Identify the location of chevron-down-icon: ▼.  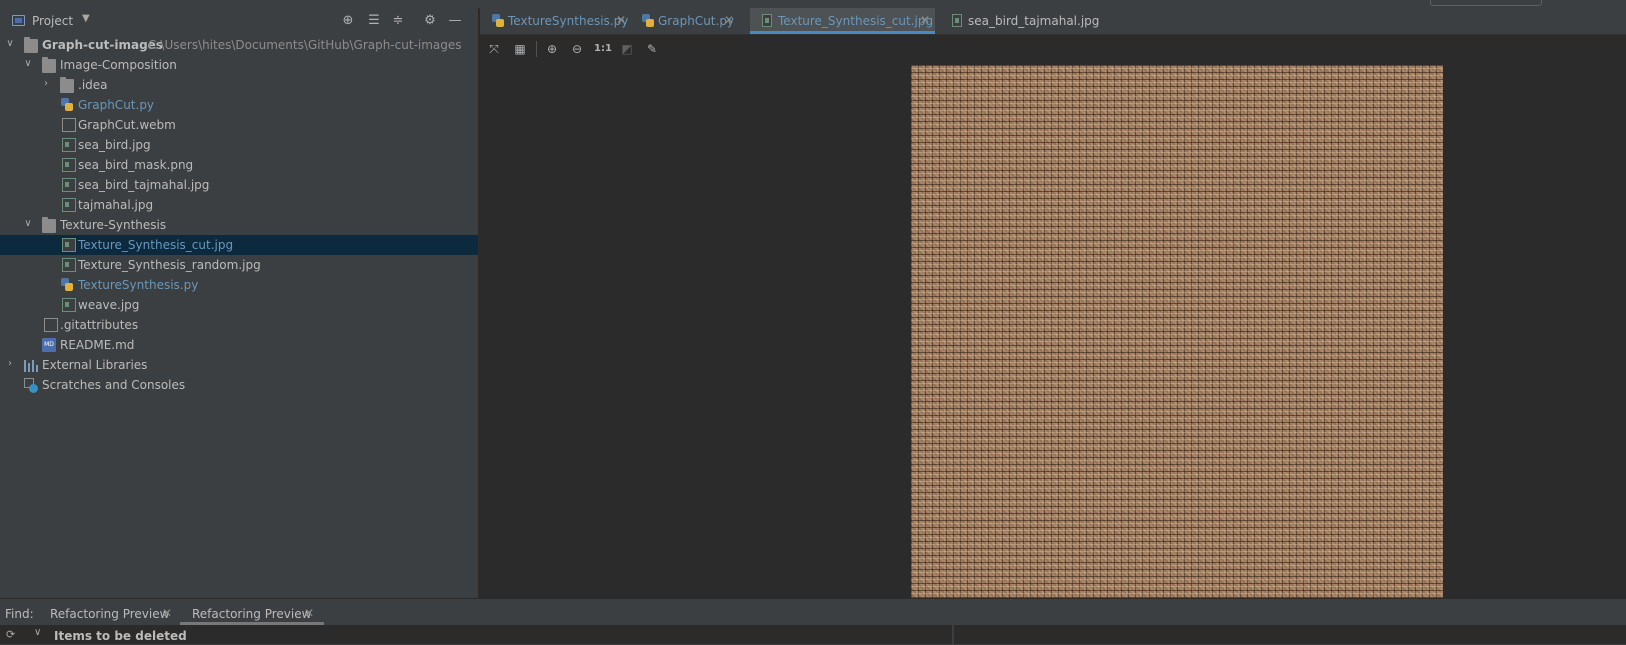
(86, 18).